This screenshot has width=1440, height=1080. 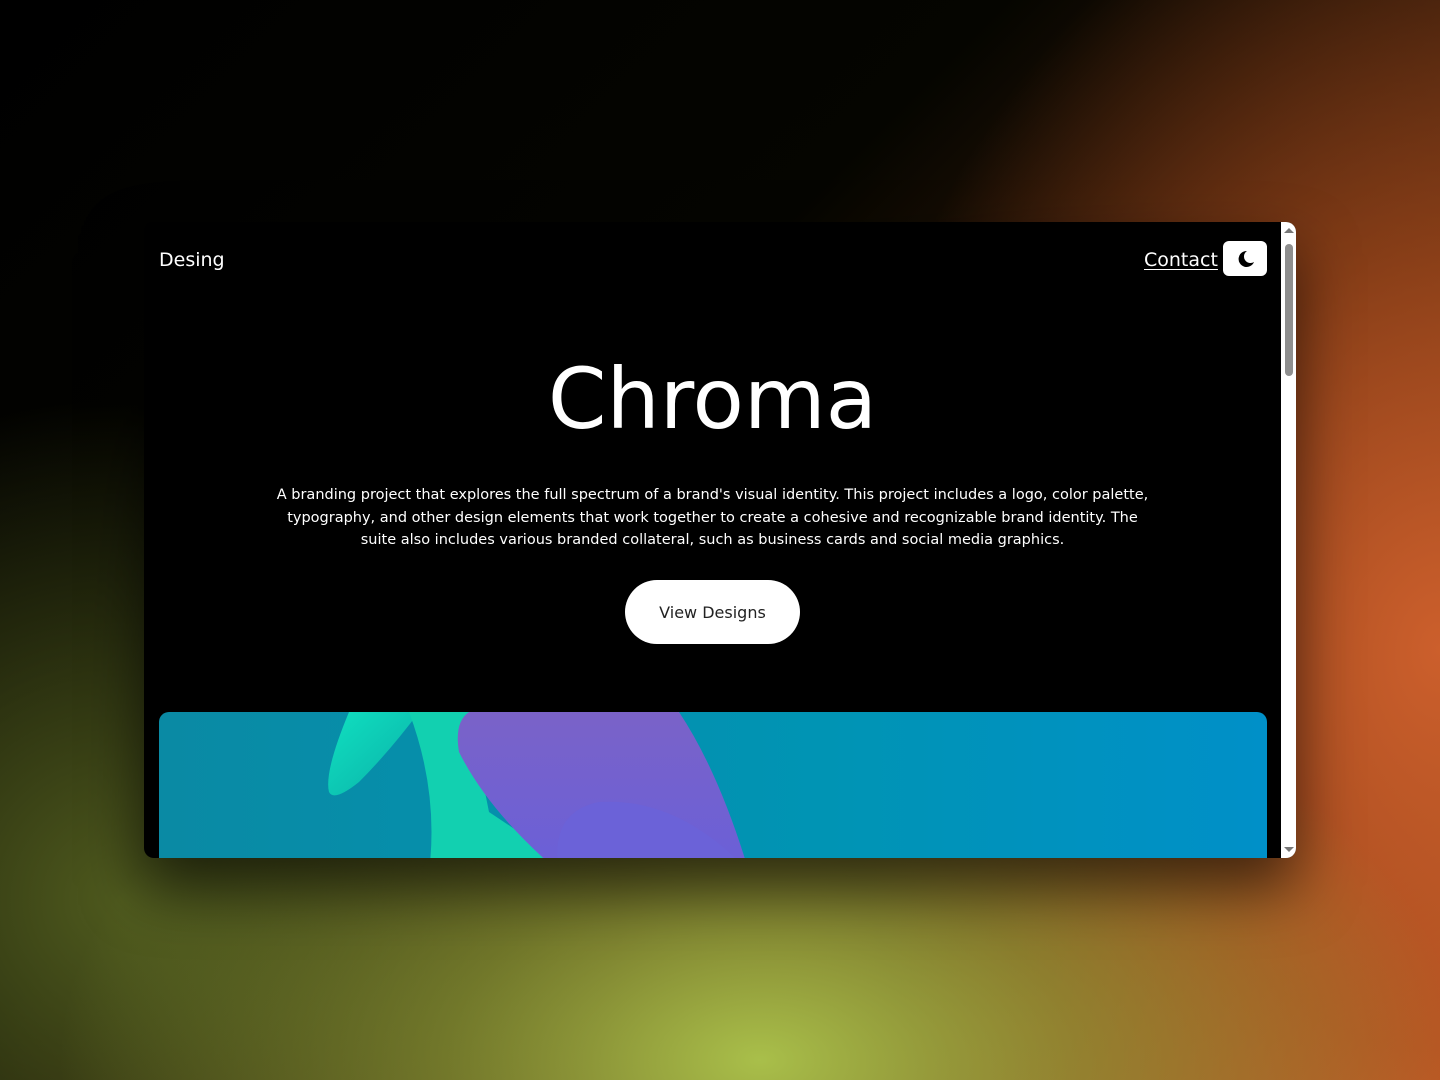 I want to click on brand-logo: Desing, so click(x=192, y=260).